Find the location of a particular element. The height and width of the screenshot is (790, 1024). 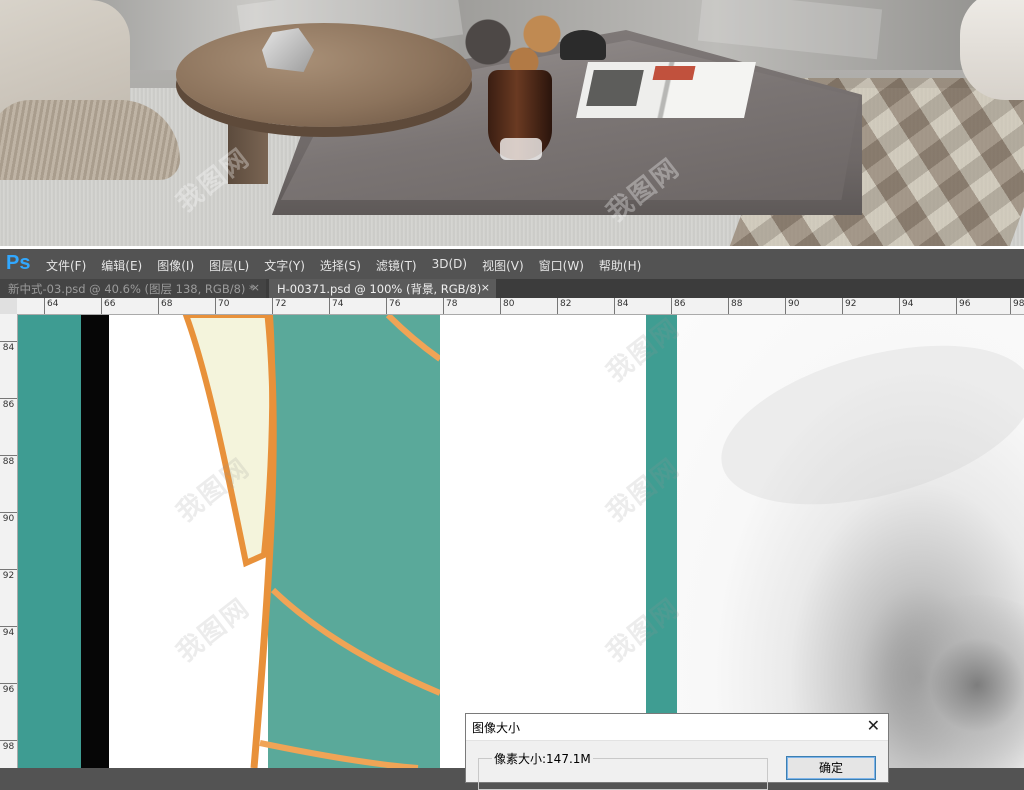

ruler-tick: 82 is located at coordinates (564, 306).